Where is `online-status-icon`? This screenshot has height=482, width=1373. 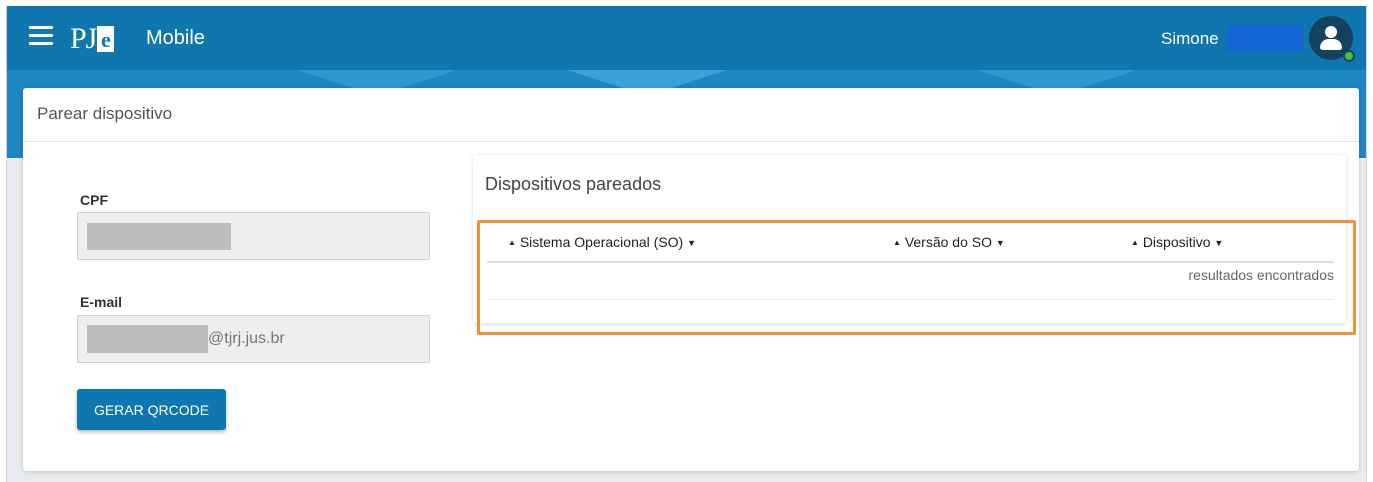
online-status-icon is located at coordinates (1349, 56).